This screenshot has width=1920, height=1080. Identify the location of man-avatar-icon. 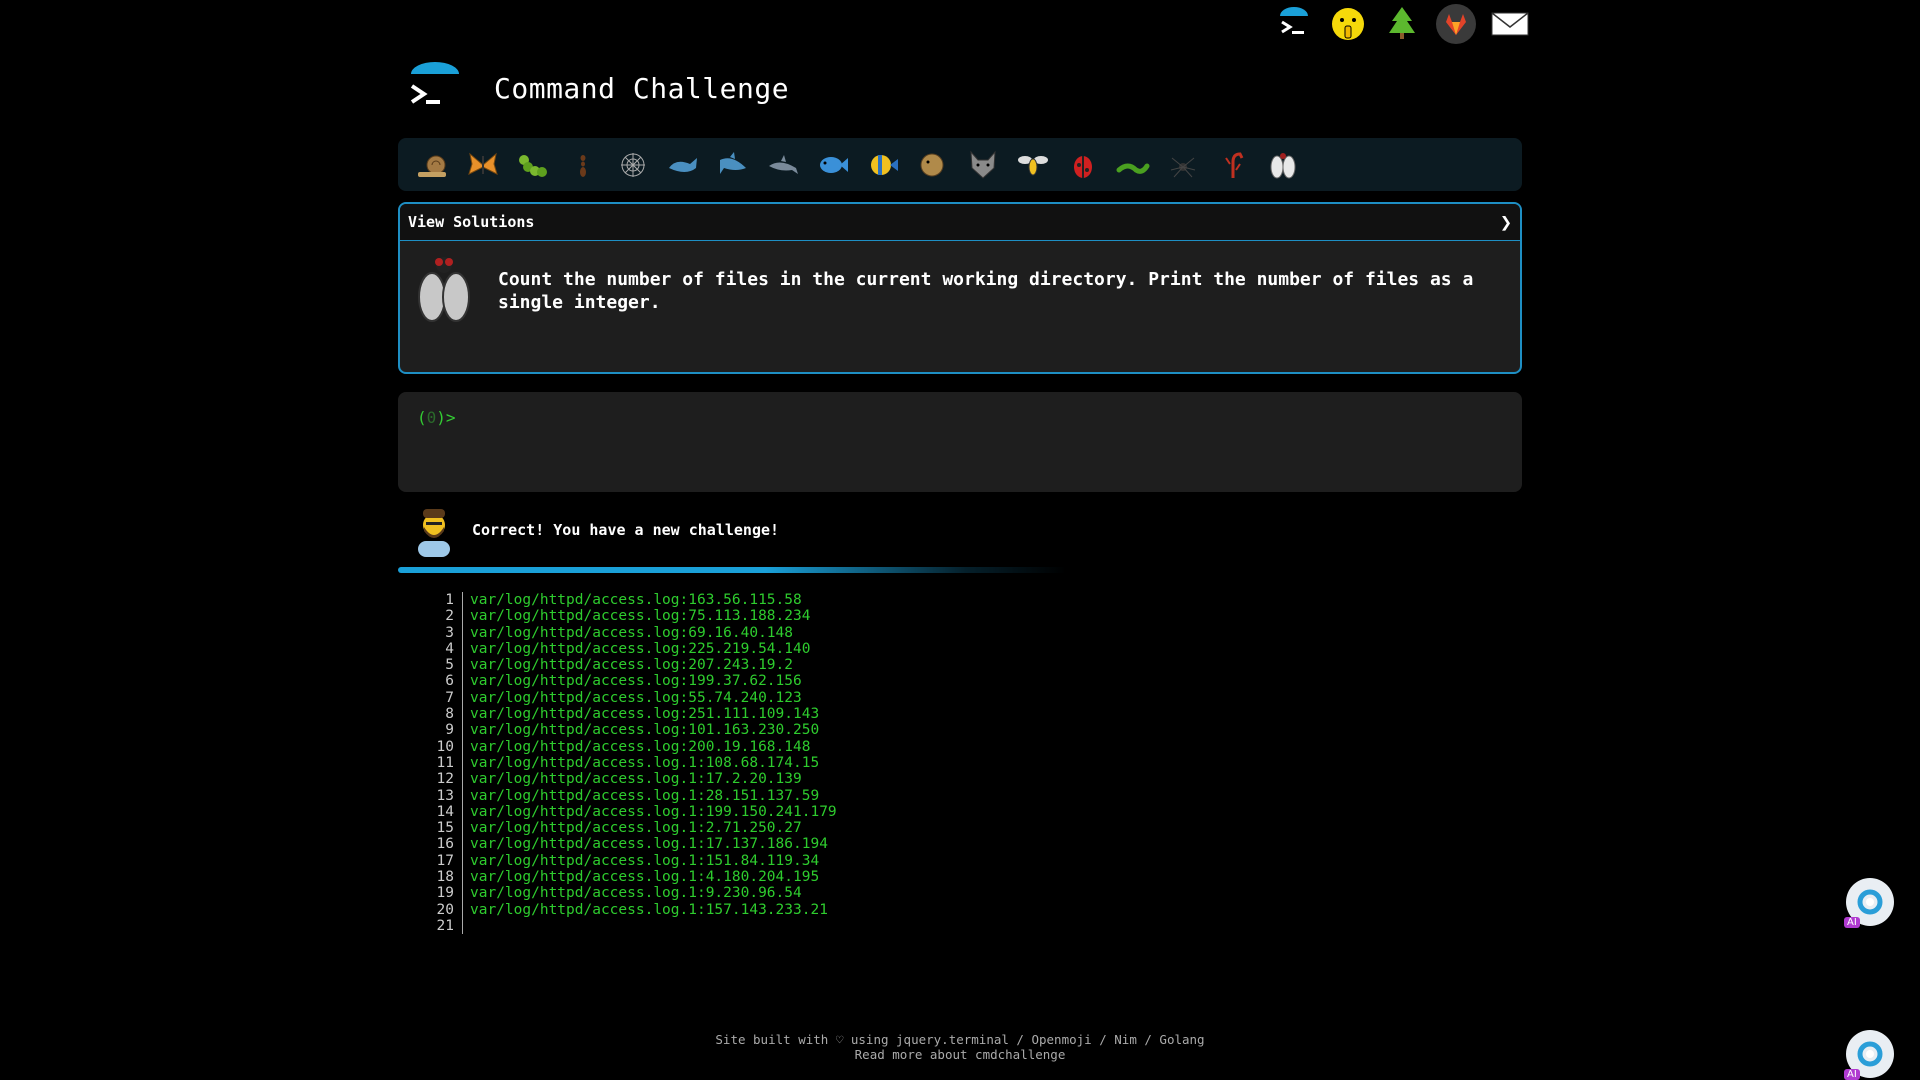
(434, 530).